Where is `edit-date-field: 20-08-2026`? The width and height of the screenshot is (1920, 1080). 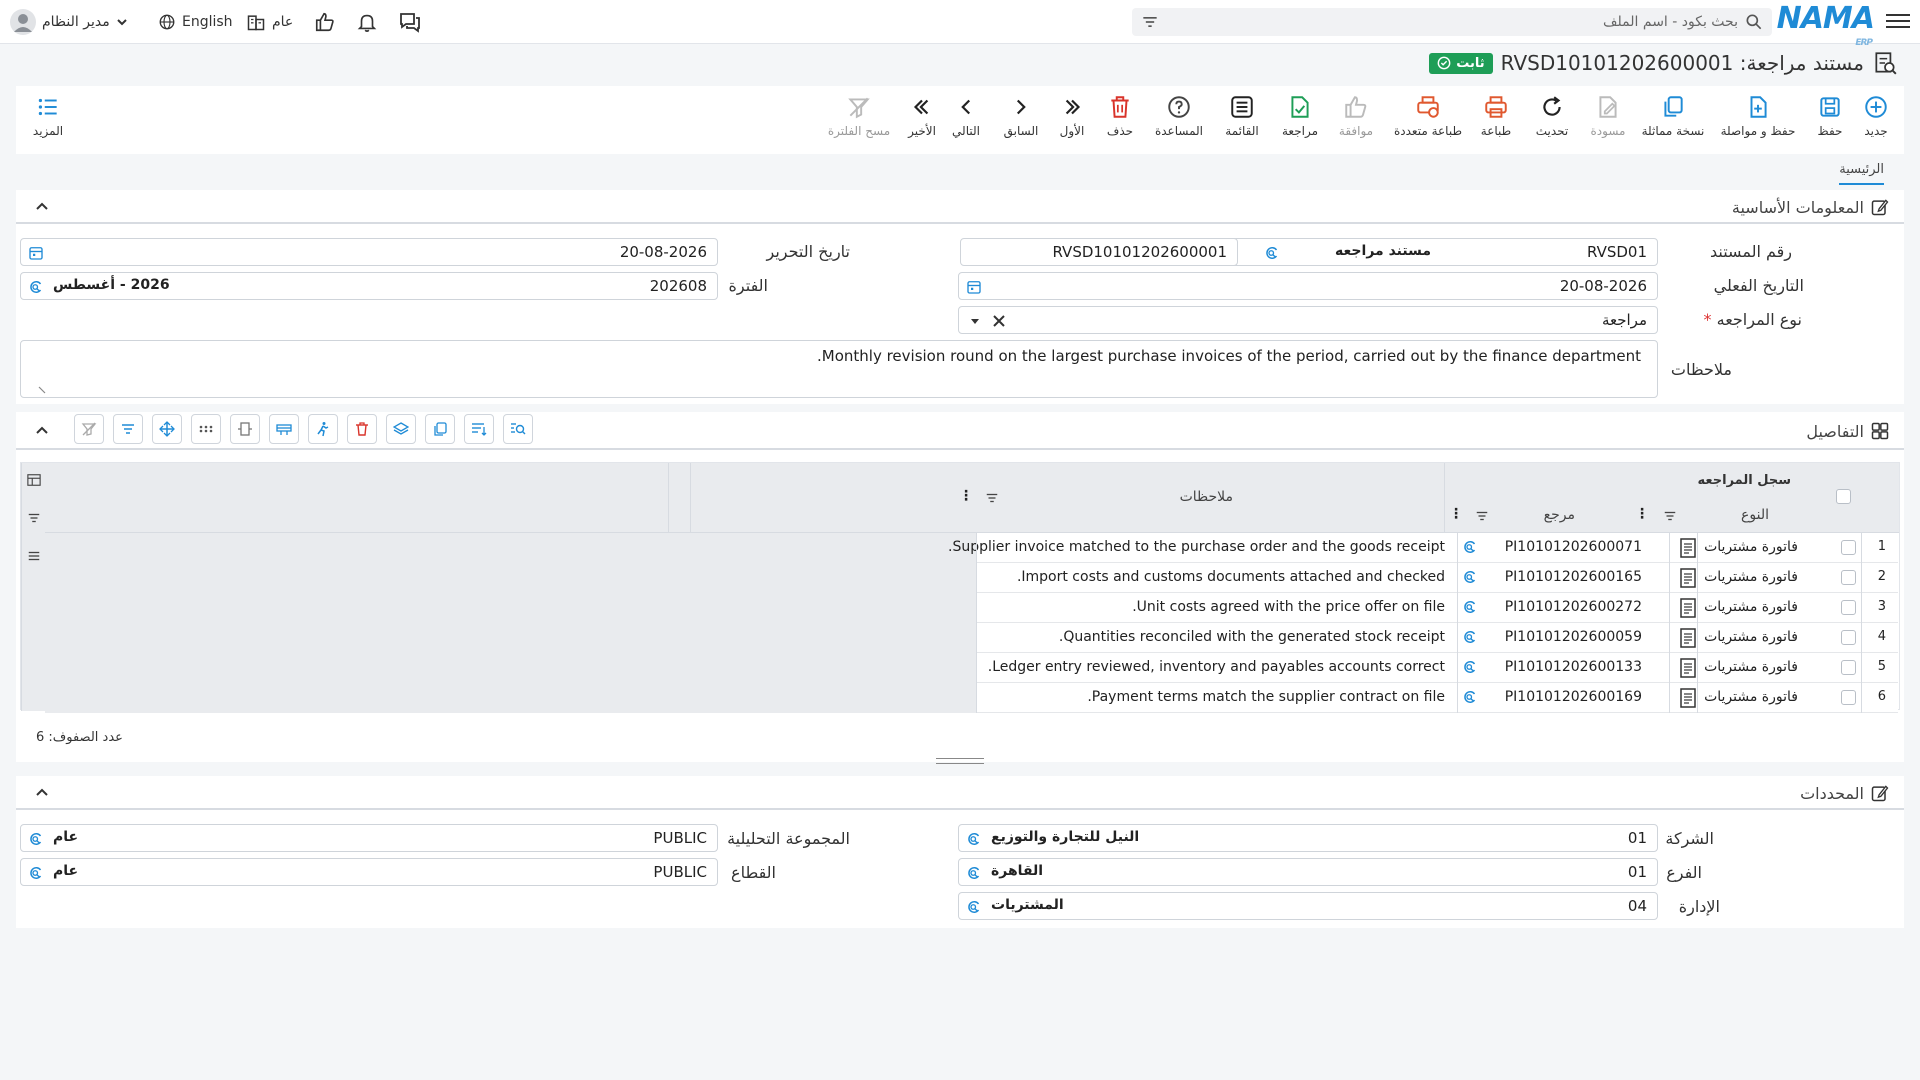 edit-date-field: 20-08-2026 is located at coordinates (369, 252).